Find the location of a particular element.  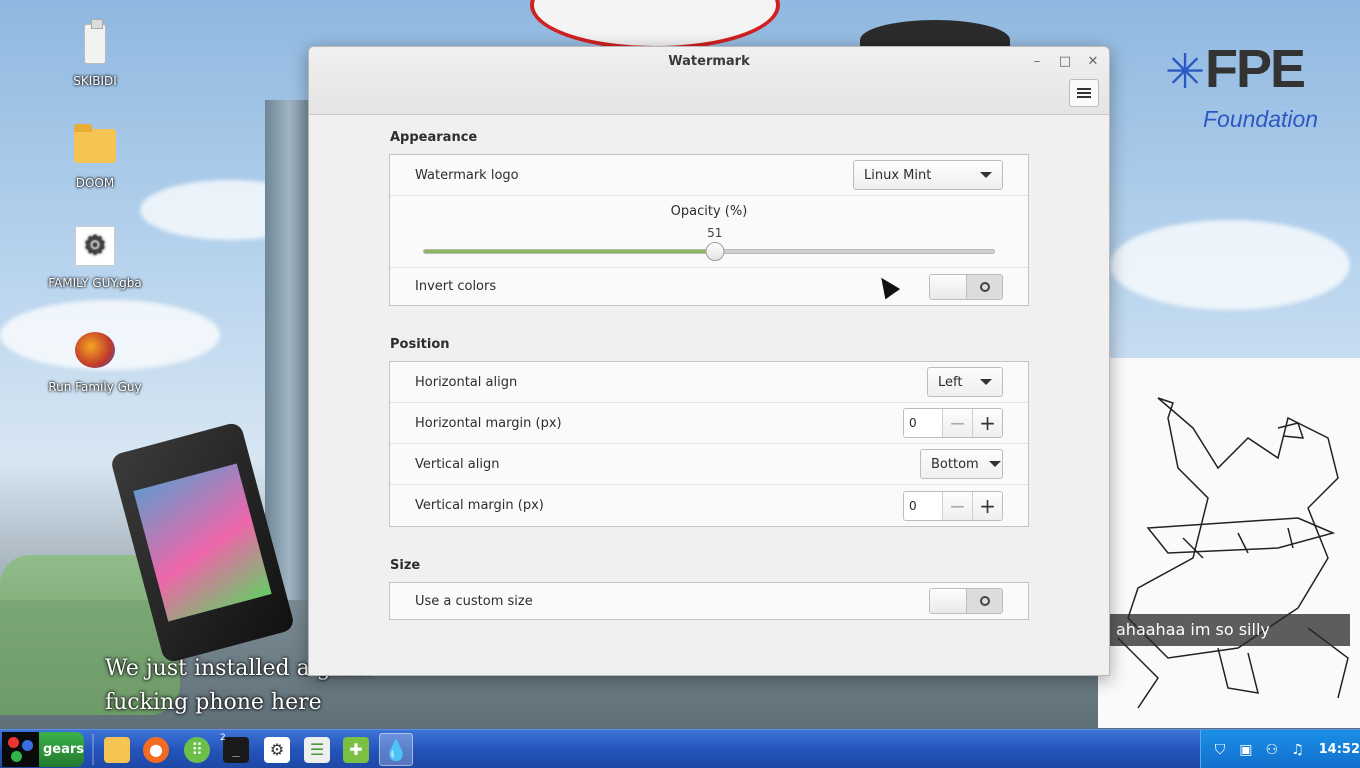

vertical-align-label: Vertical align is located at coordinates (457, 464).